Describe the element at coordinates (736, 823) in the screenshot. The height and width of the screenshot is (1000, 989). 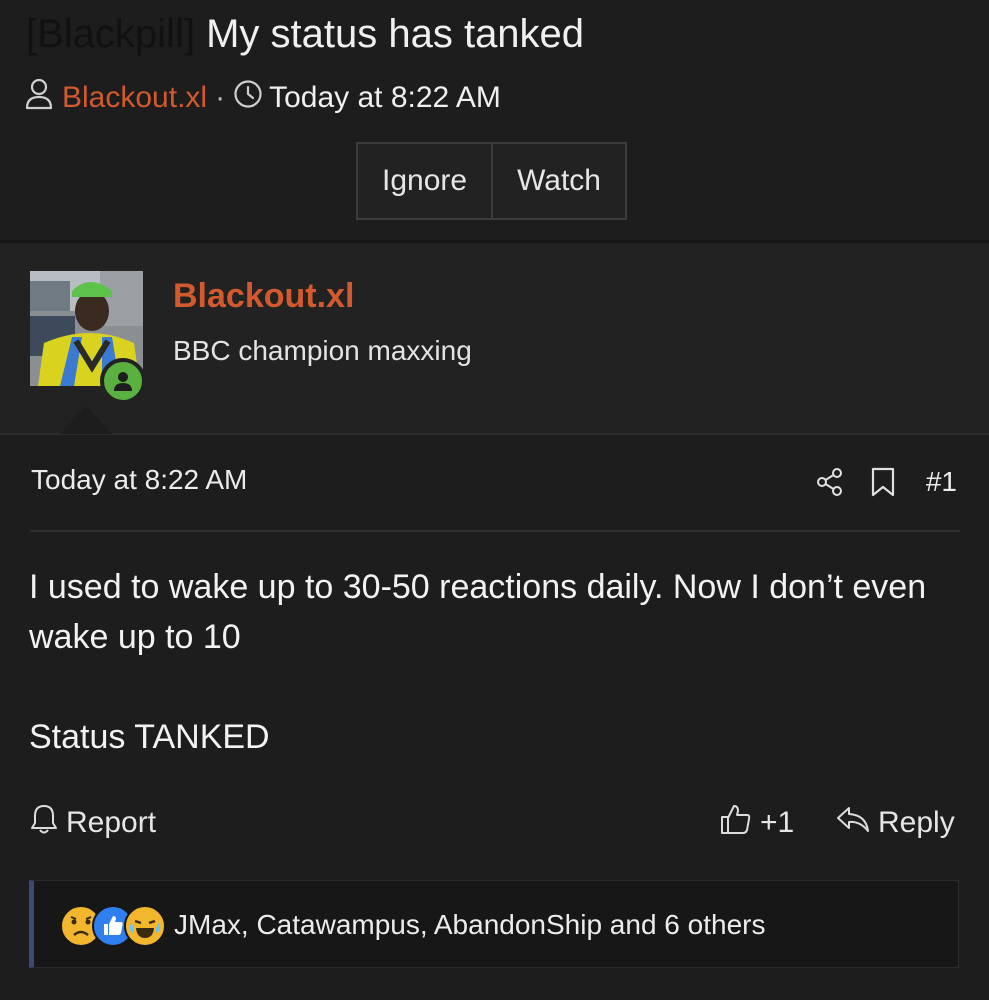
I see `thumbs-up-icon` at that location.